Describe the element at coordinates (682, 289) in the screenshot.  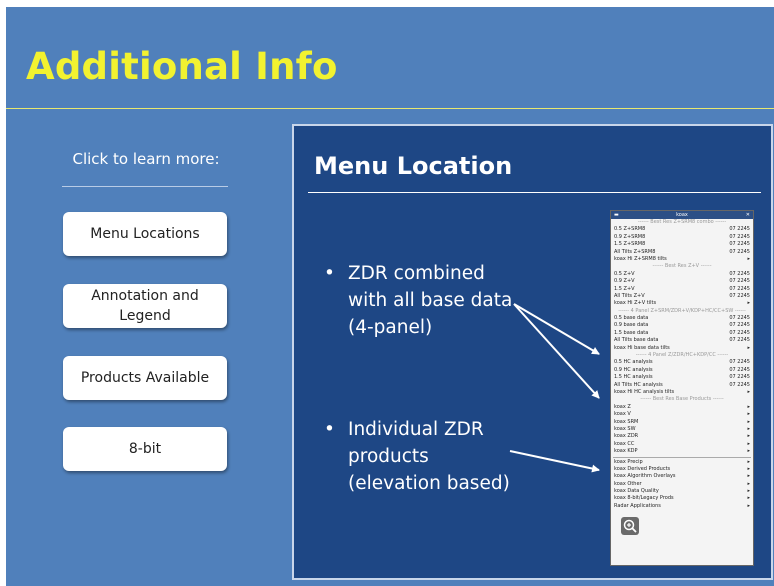
I see `menu-item: 1.5 Z+V 07 2245` at that location.